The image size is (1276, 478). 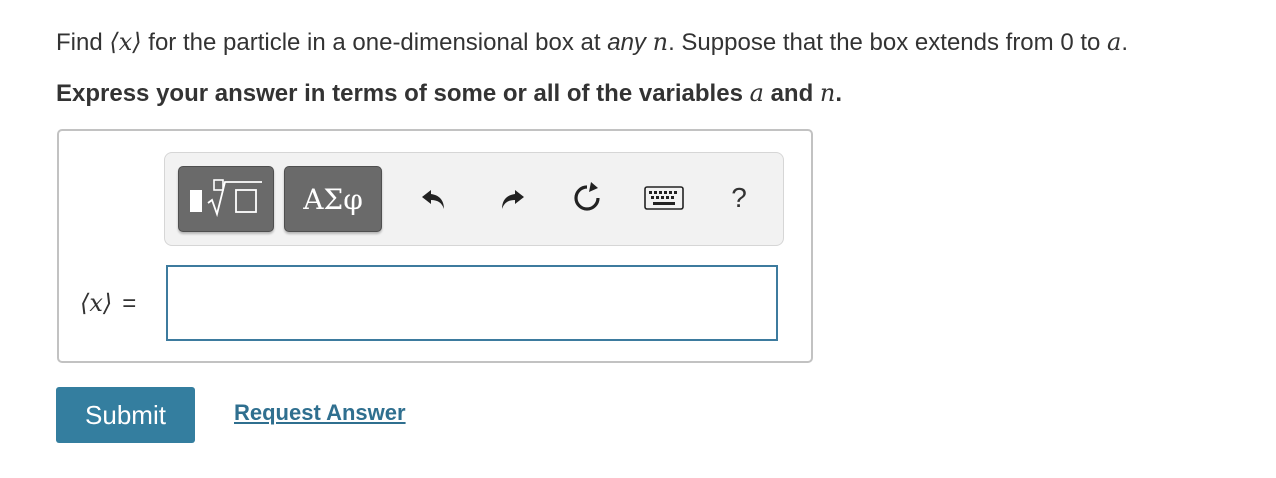 What do you see at coordinates (660, 42) in the screenshot?
I see `variable-n: n` at bounding box center [660, 42].